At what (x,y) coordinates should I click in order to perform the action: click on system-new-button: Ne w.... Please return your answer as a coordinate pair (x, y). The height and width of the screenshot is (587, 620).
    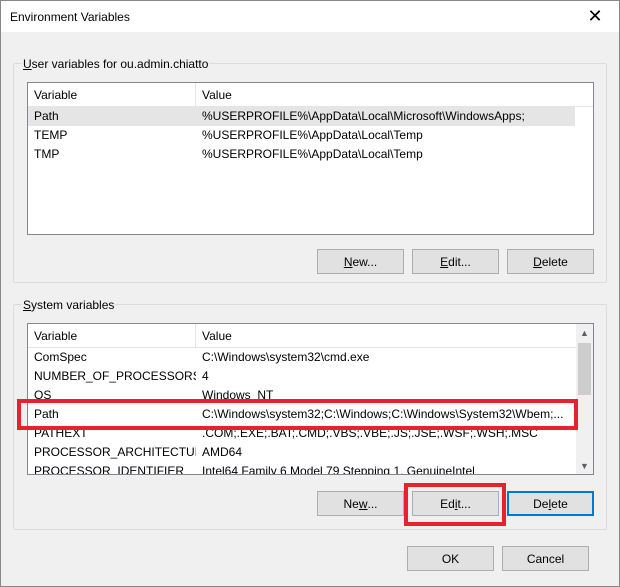
    Looking at the image, I should click on (360, 503).